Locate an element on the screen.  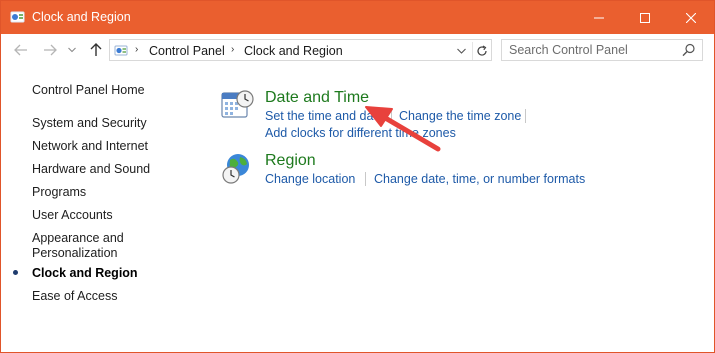
control-panel-icon is located at coordinates (17, 17).